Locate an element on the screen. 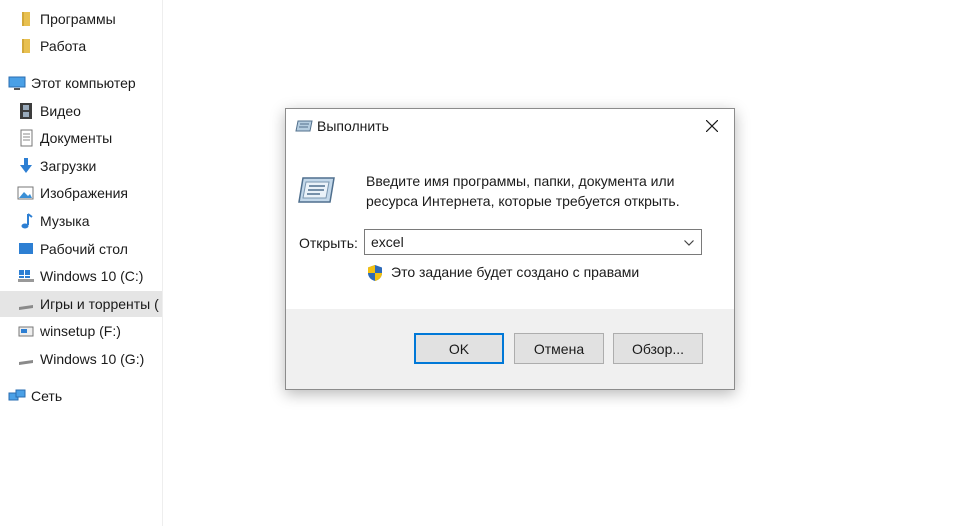 The image size is (960, 526). nav-item-documents: Документы is located at coordinates (64, 138).